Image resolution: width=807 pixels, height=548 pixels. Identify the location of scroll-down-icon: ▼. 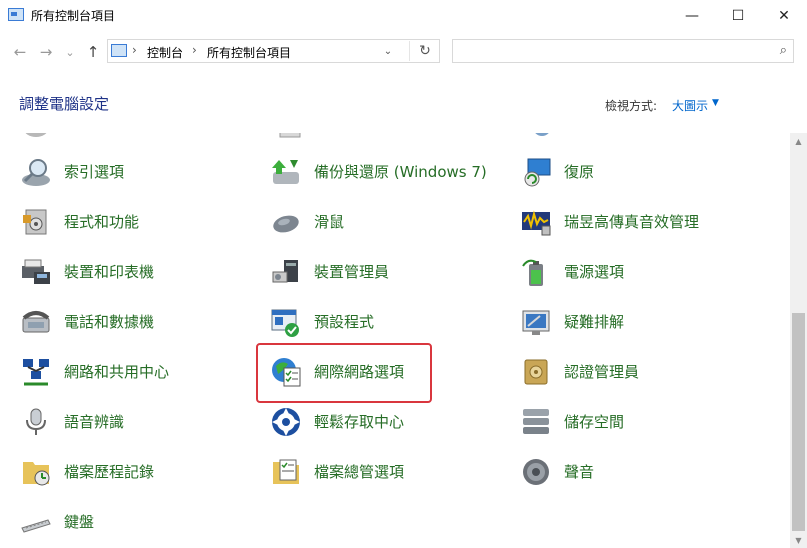
(798, 540).